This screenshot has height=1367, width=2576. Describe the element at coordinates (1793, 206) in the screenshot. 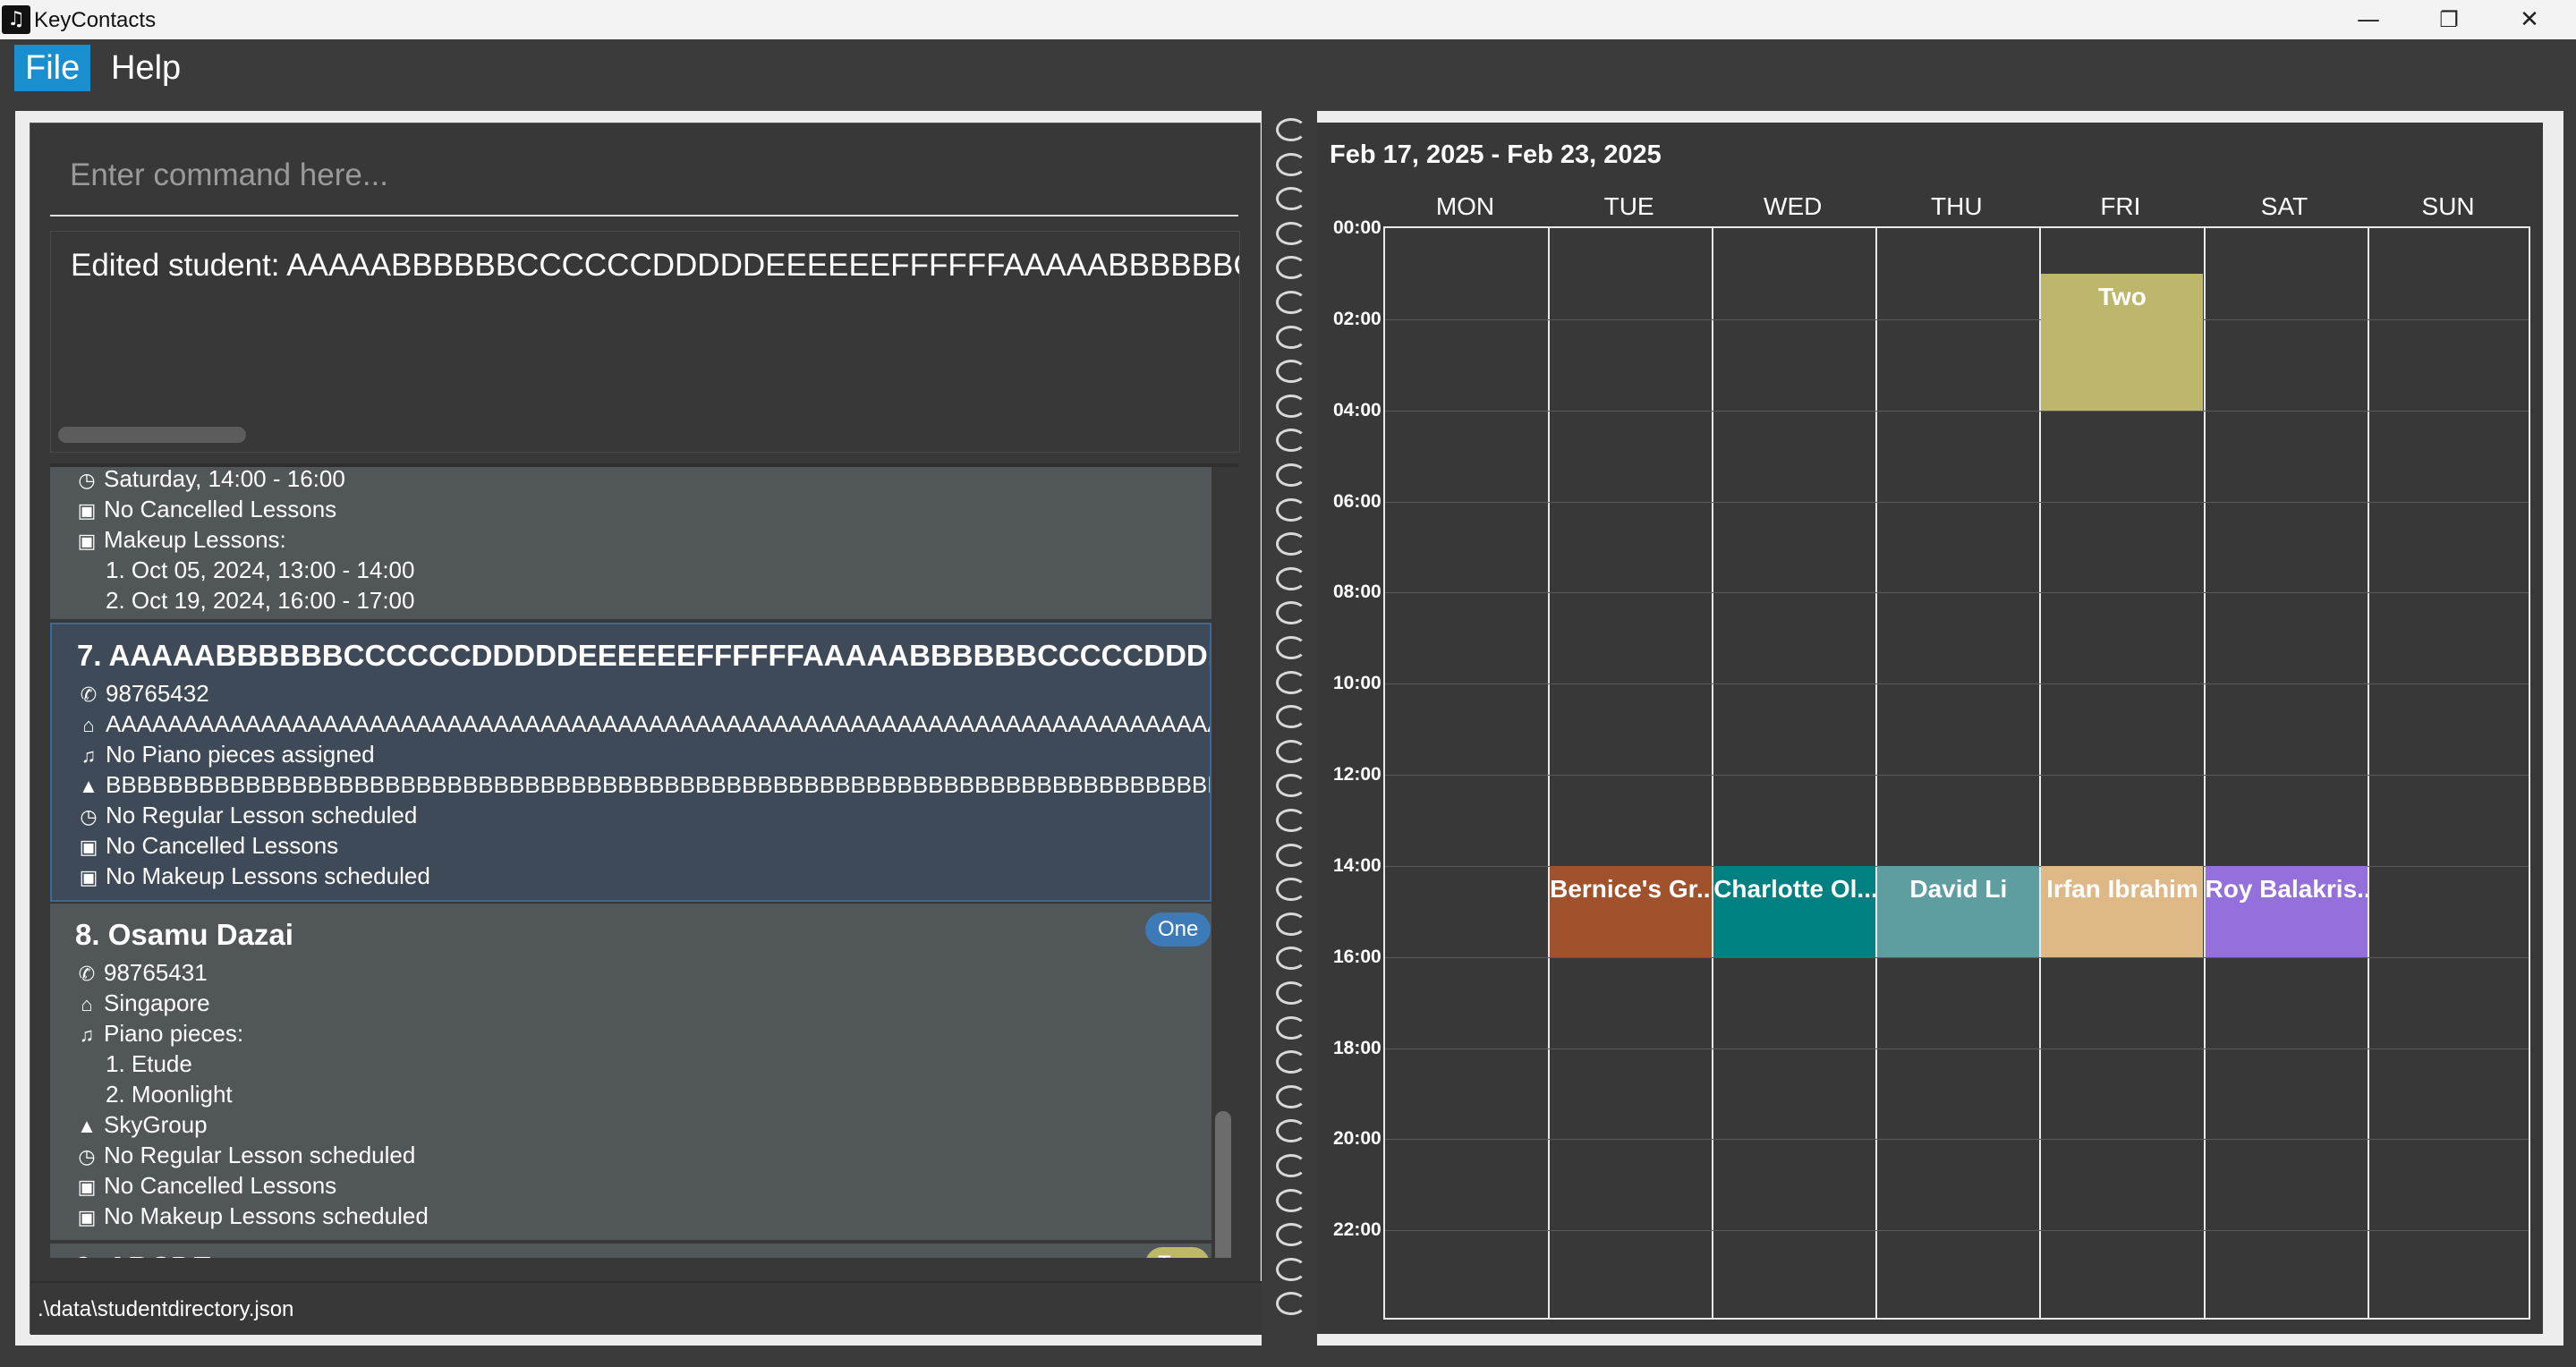

I see `day-header-wed: WED` at that location.